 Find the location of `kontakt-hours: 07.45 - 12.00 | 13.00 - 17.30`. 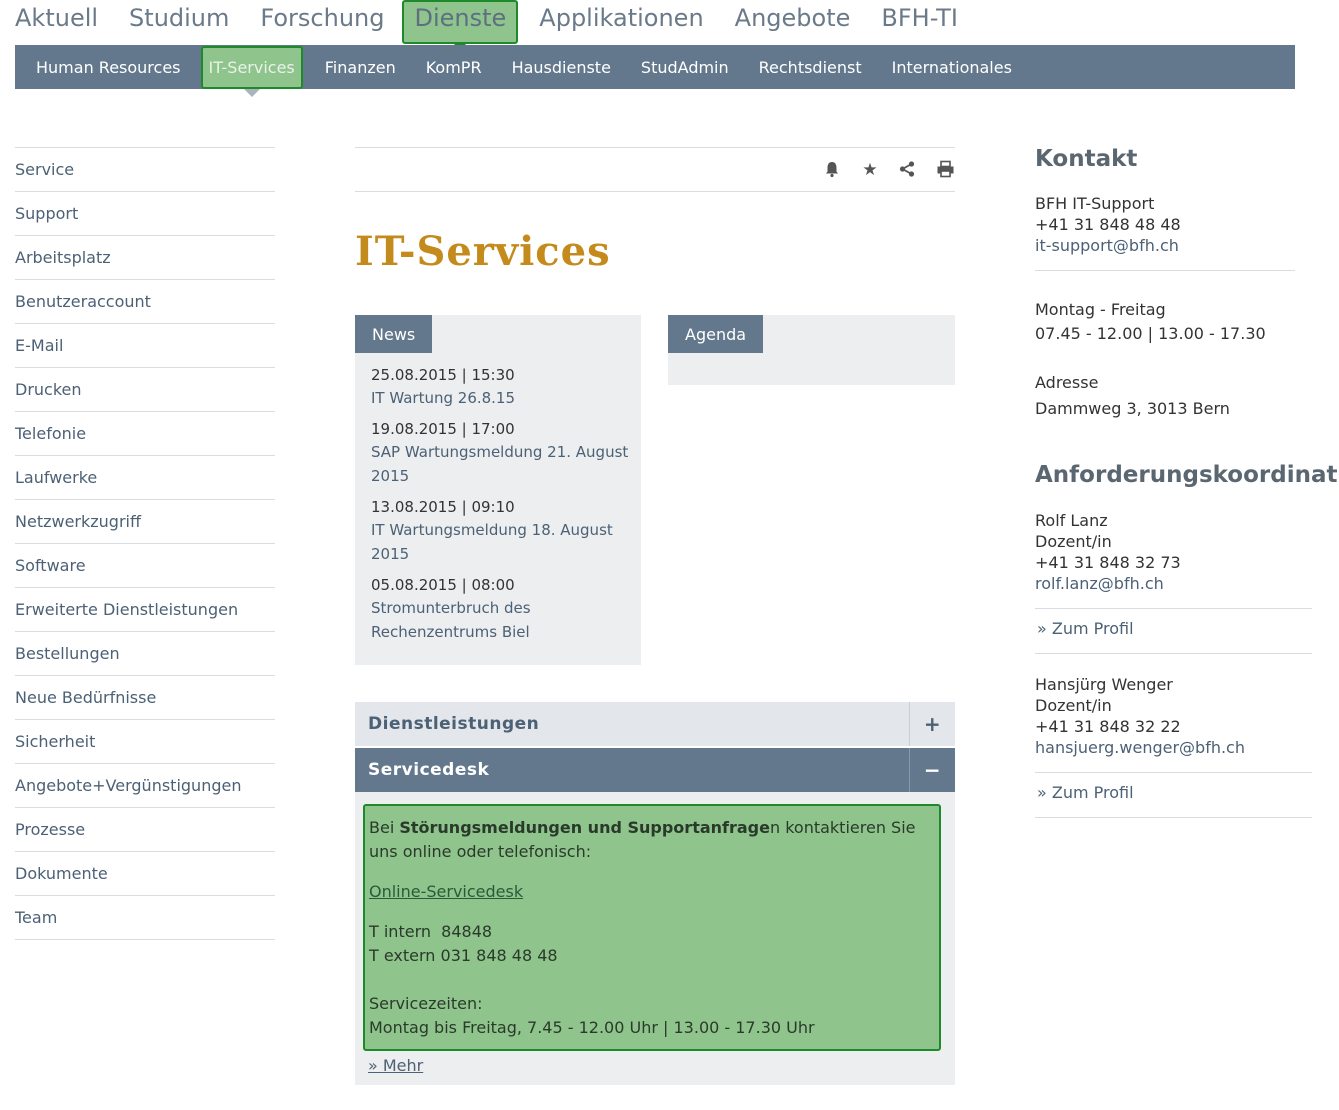

kontakt-hours: 07.45 - 12.00 | 13.00 - 17.30 is located at coordinates (1150, 333).